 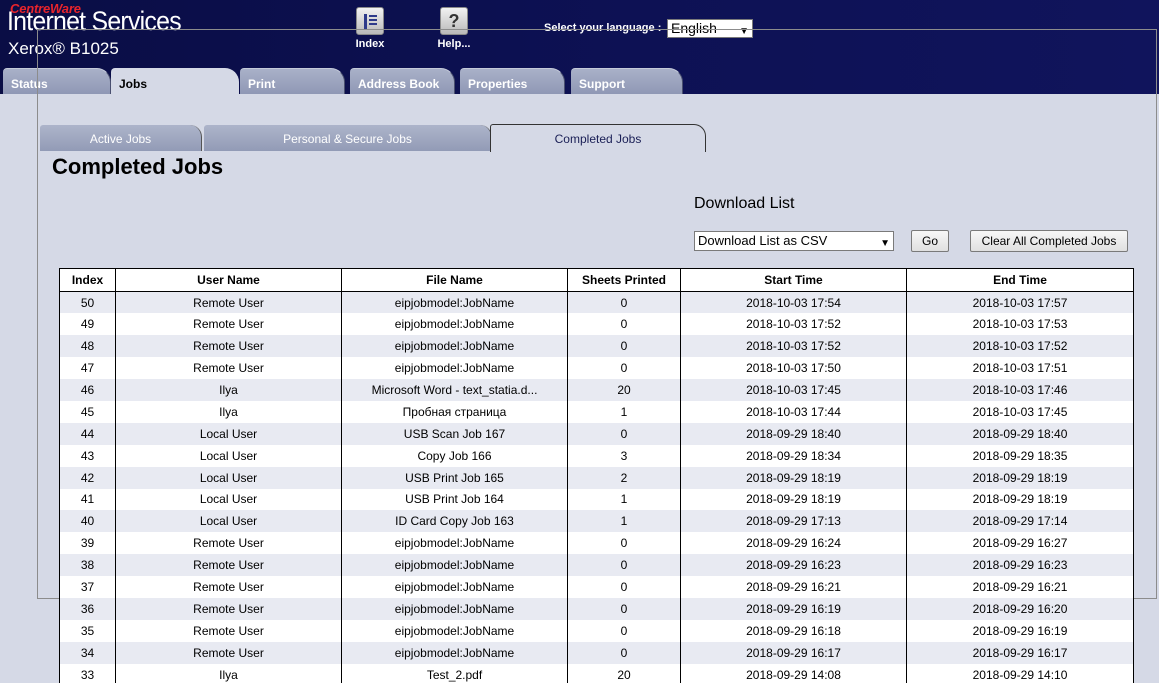 I want to click on subtab-completed-jobs: Completed Jobs, so click(x=598, y=138).